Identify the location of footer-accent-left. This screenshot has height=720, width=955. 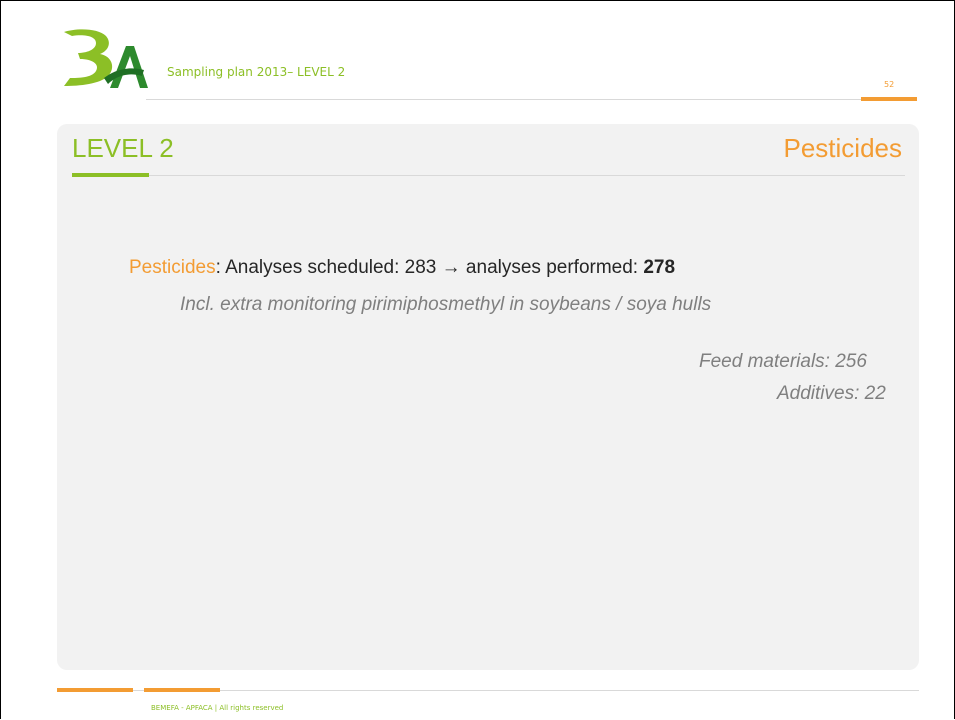
(95, 690).